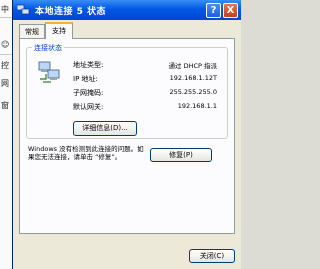 The image size is (320, 269). Describe the element at coordinates (59, 30) in the screenshot. I see `tab-support: 支持` at that location.